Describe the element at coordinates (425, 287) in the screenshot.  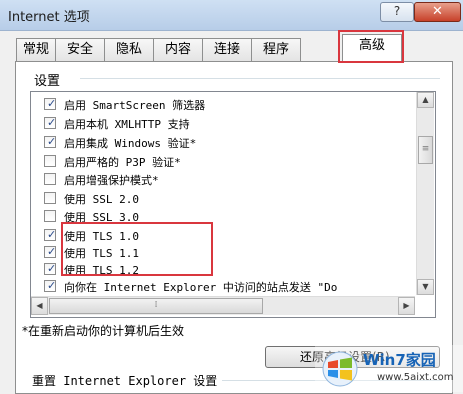
I see `scroll-down-icon: ▼` at that location.